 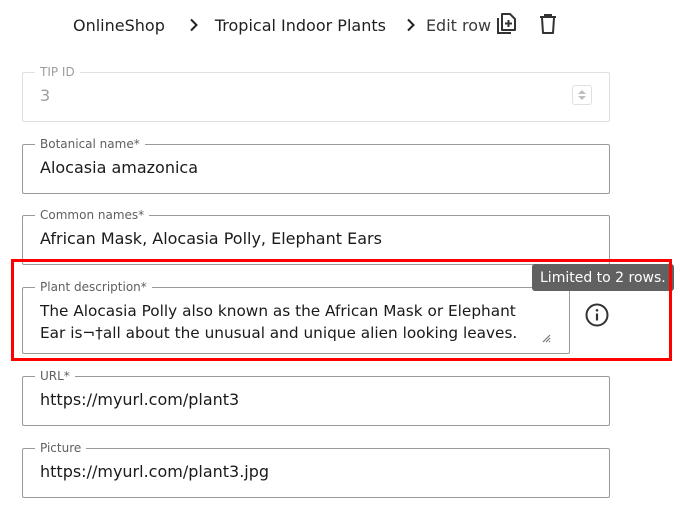 What do you see at coordinates (119, 25) in the screenshot?
I see `breadcrumb-item-onlineshop: OnlineShop` at bounding box center [119, 25].